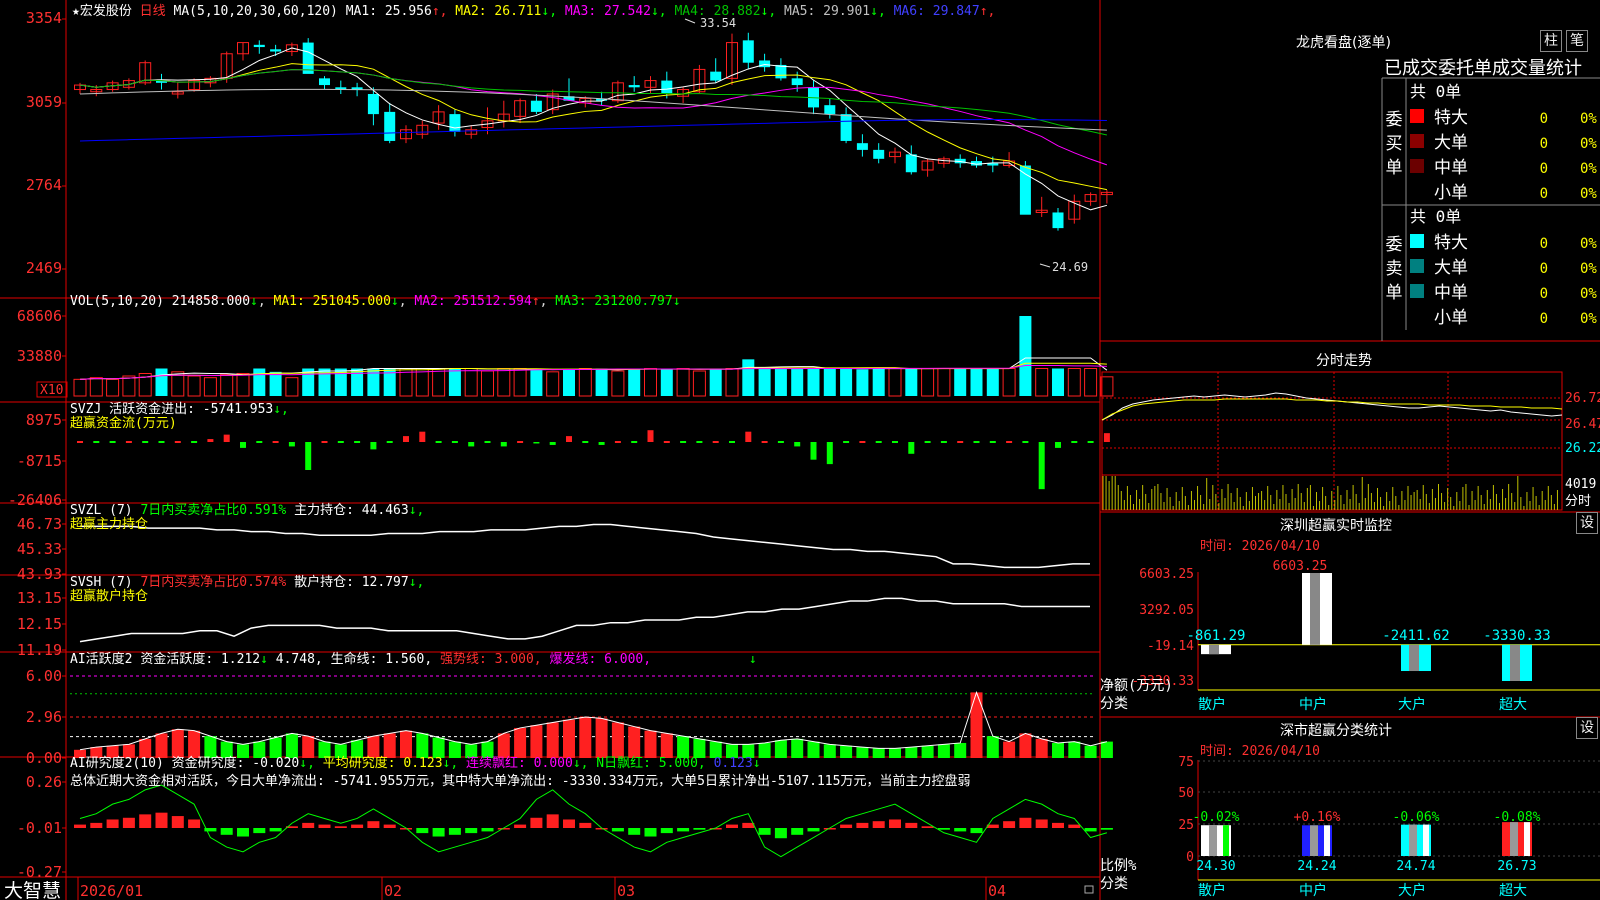 The width and height of the screenshot is (1600, 900). I want to click on buy-row-count: 0, so click(1544, 194).